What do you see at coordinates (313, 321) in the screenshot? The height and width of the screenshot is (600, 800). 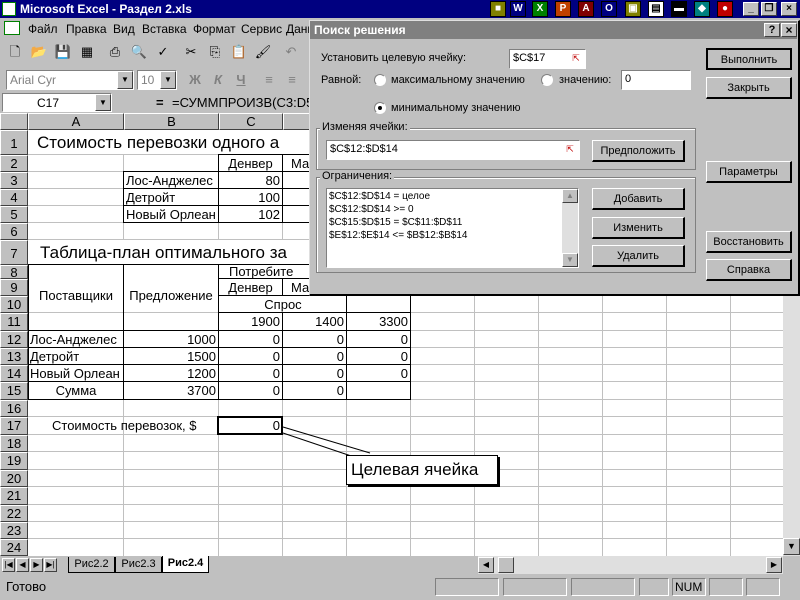 I see `cell-d11: 1400` at bounding box center [313, 321].